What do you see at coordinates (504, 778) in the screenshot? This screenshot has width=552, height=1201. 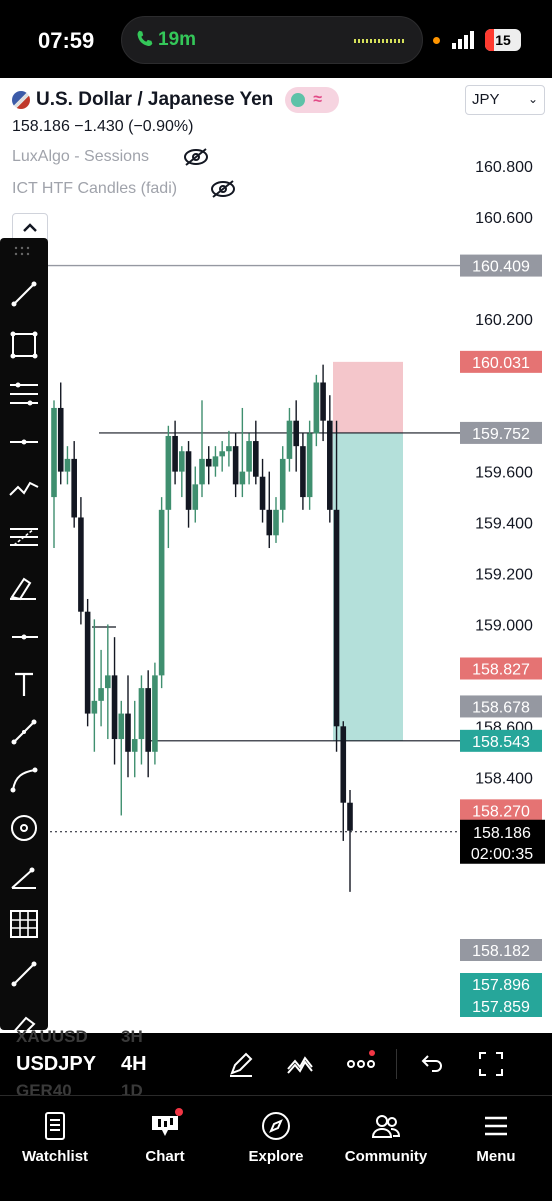 I see `price-tick: 158.400` at bounding box center [504, 778].